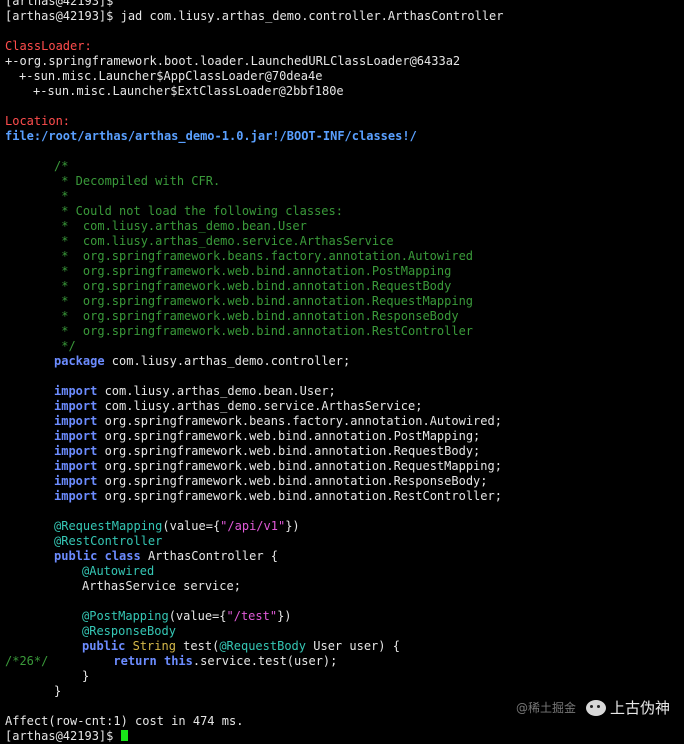 The height and width of the screenshot is (744, 684). What do you see at coordinates (265, 661) in the screenshot?
I see `return-expression: .service.test(user);` at bounding box center [265, 661].